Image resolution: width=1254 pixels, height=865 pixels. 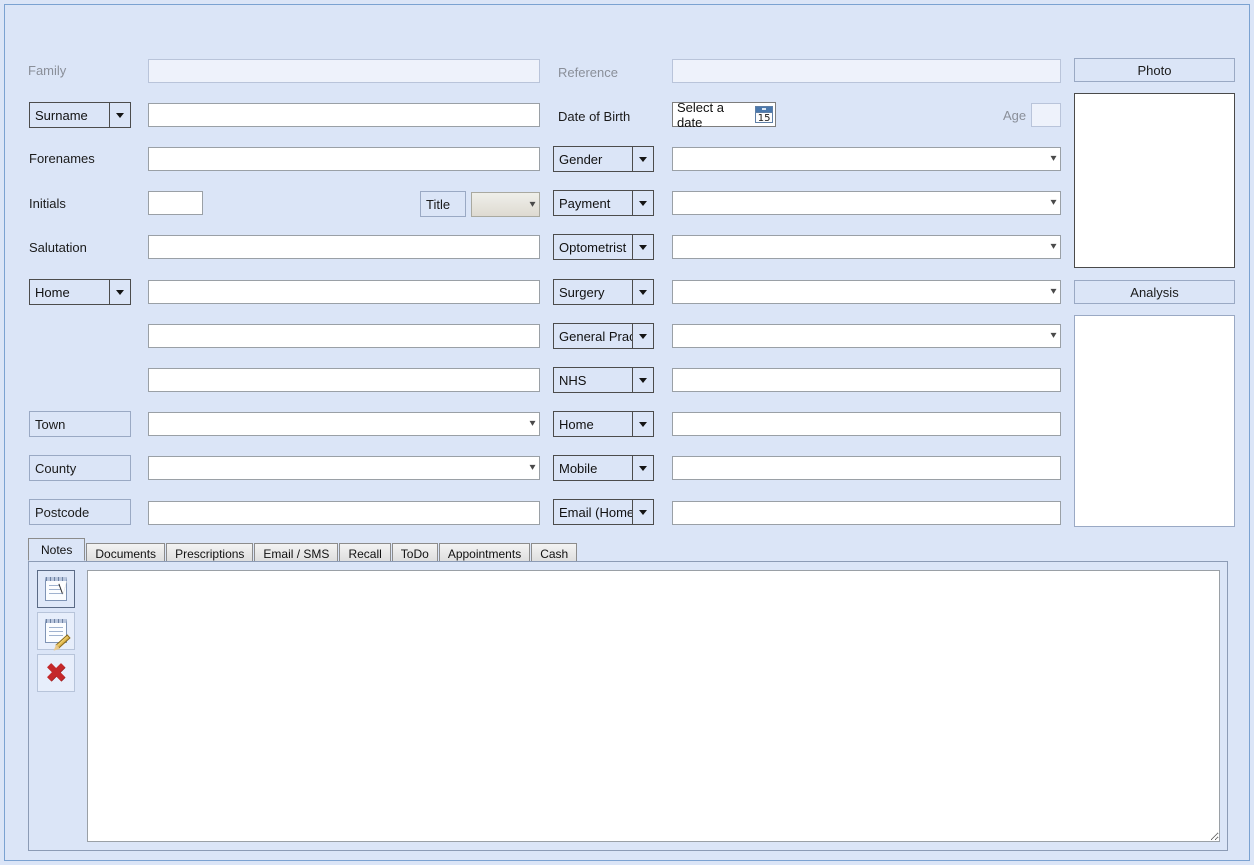 What do you see at coordinates (593, 247) in the screenshot?
I see `optometrist-combo-label: Optometrist` at bounding box center [593, 247].